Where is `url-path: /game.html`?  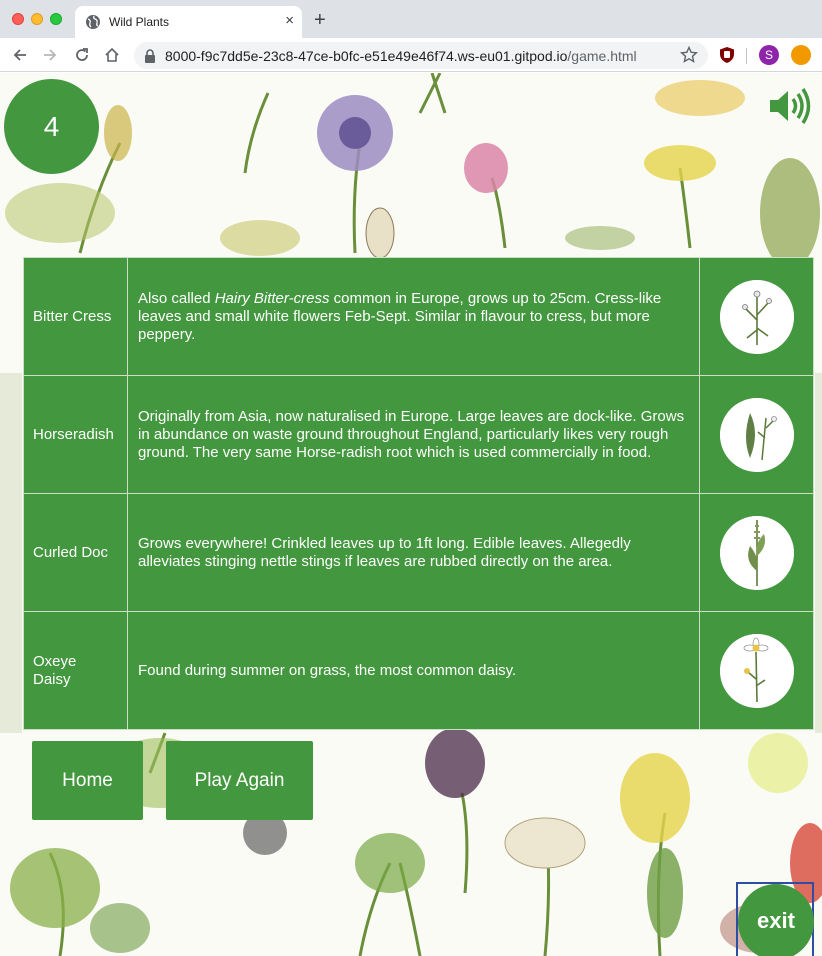
url-path: /game.html is located at coordinates (602, 56).